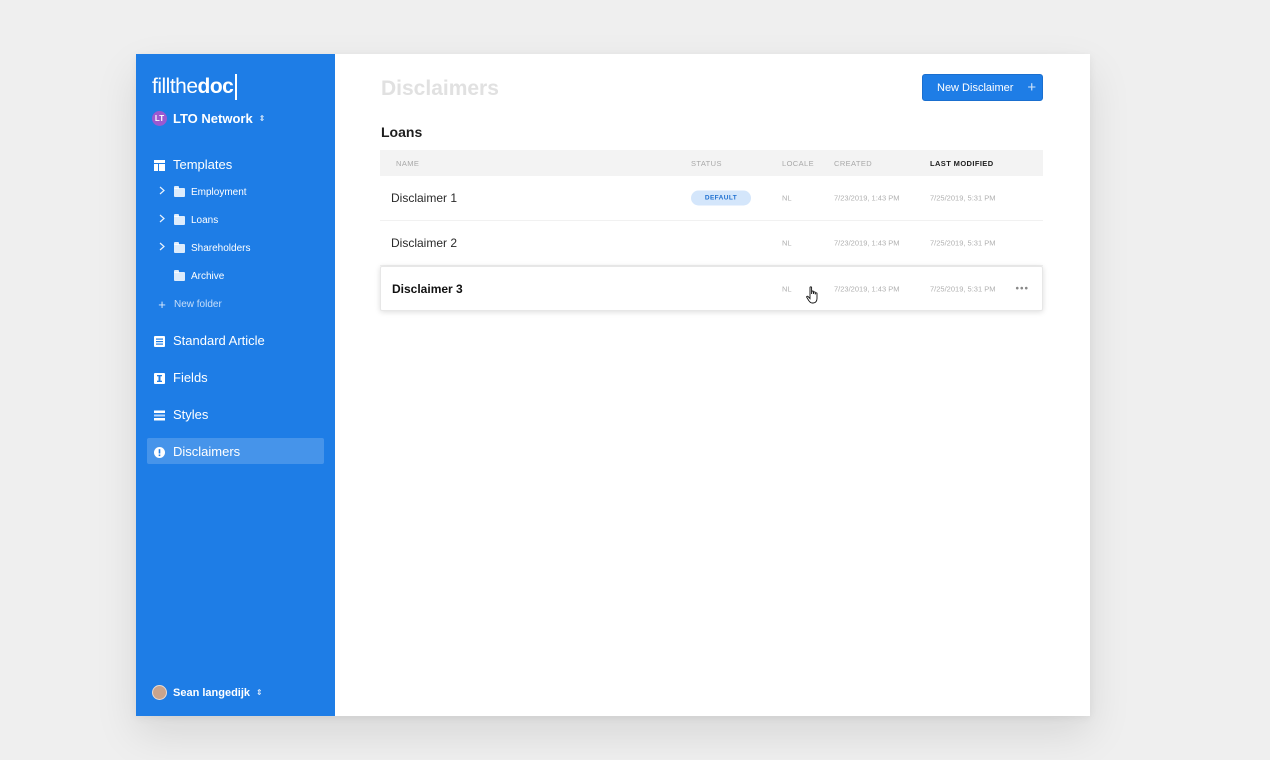 This screenshot has width=1270, height=760. What do you see at coordinates (208, 276) in the screenshot?
I see `folder-label: Archive` at bounding box center [208, 276].